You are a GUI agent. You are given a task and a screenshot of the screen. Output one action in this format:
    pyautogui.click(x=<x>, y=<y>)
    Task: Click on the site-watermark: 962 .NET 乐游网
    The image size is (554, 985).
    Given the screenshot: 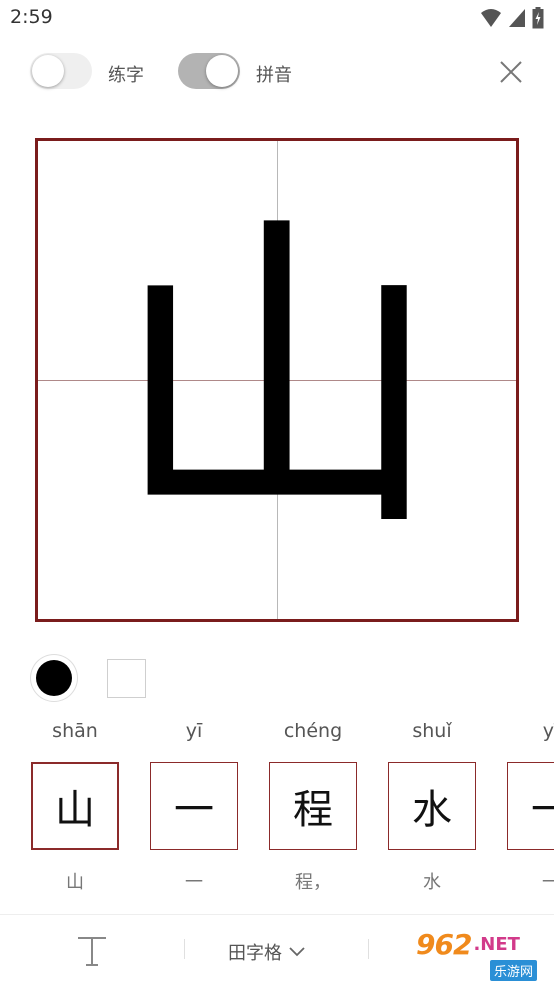 What is the action you would take?
    pyautogui.click(x=483, y=954)
    